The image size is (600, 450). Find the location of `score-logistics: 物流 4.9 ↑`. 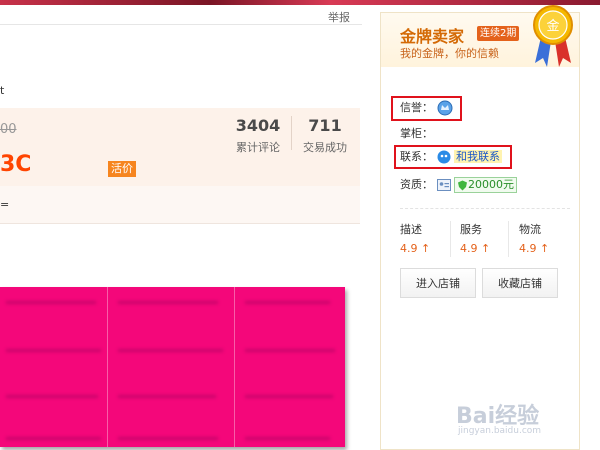

score-logistics: 物流 4.9 ↑ is located at coordinates (548, 238).